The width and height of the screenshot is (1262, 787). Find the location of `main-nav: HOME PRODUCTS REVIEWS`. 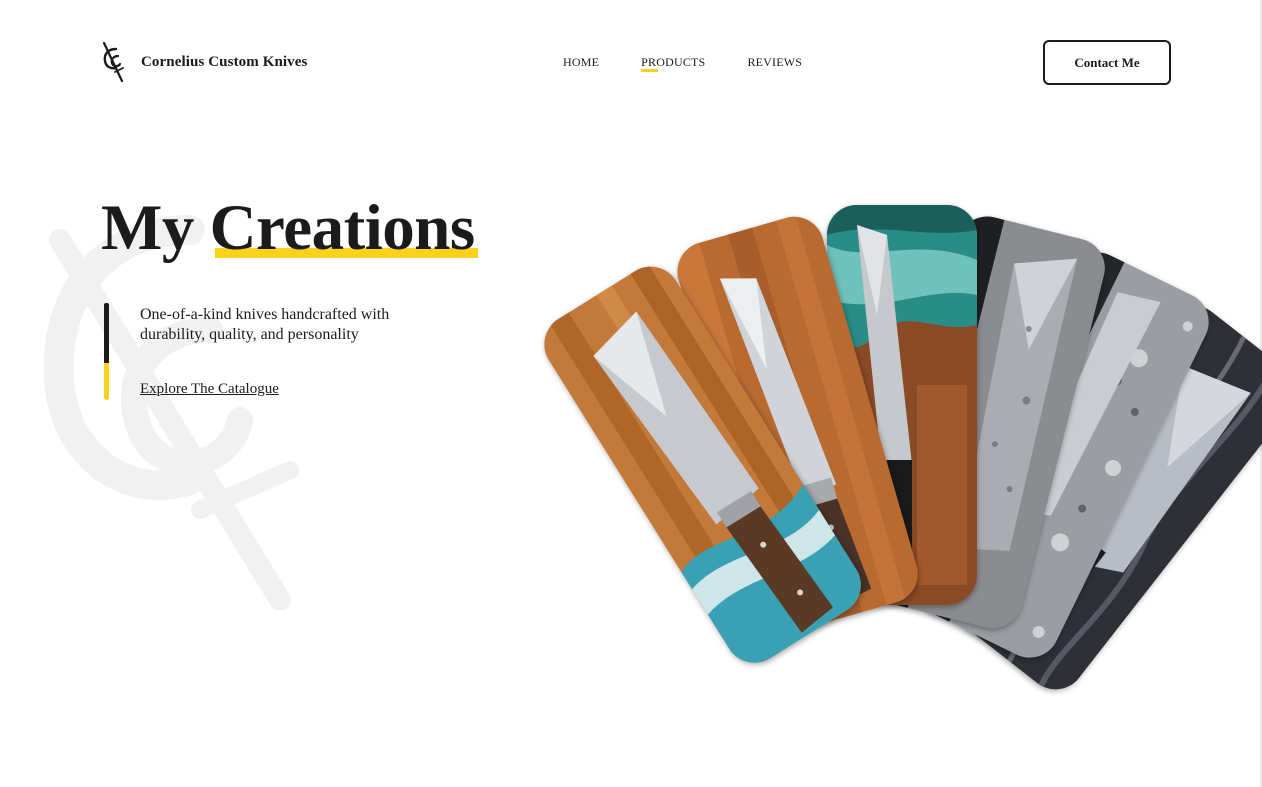

main-nav: HOME PRODUCTS REVIEWS is located at coordinates (682, 63).